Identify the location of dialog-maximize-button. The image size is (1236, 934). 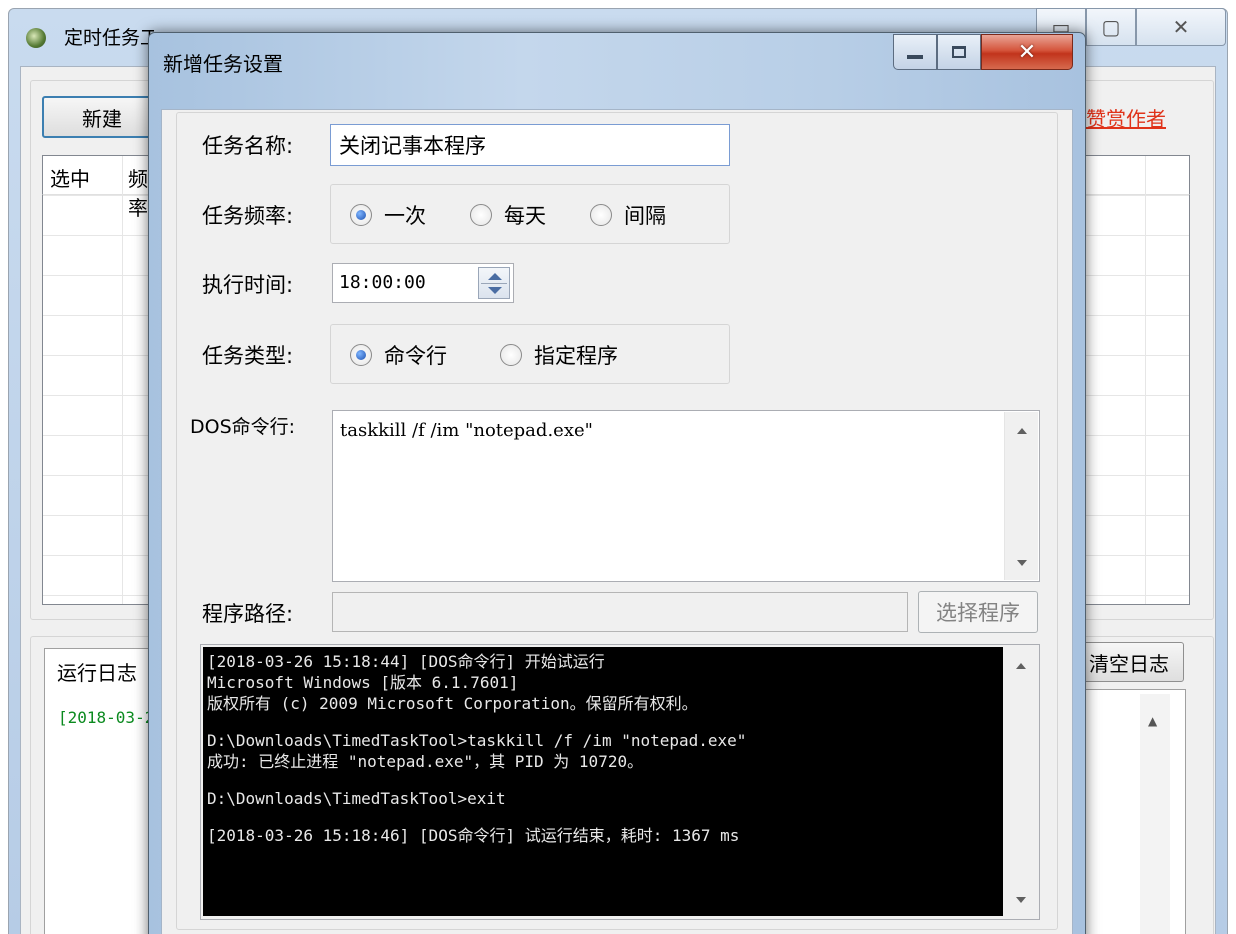
(959, 52).